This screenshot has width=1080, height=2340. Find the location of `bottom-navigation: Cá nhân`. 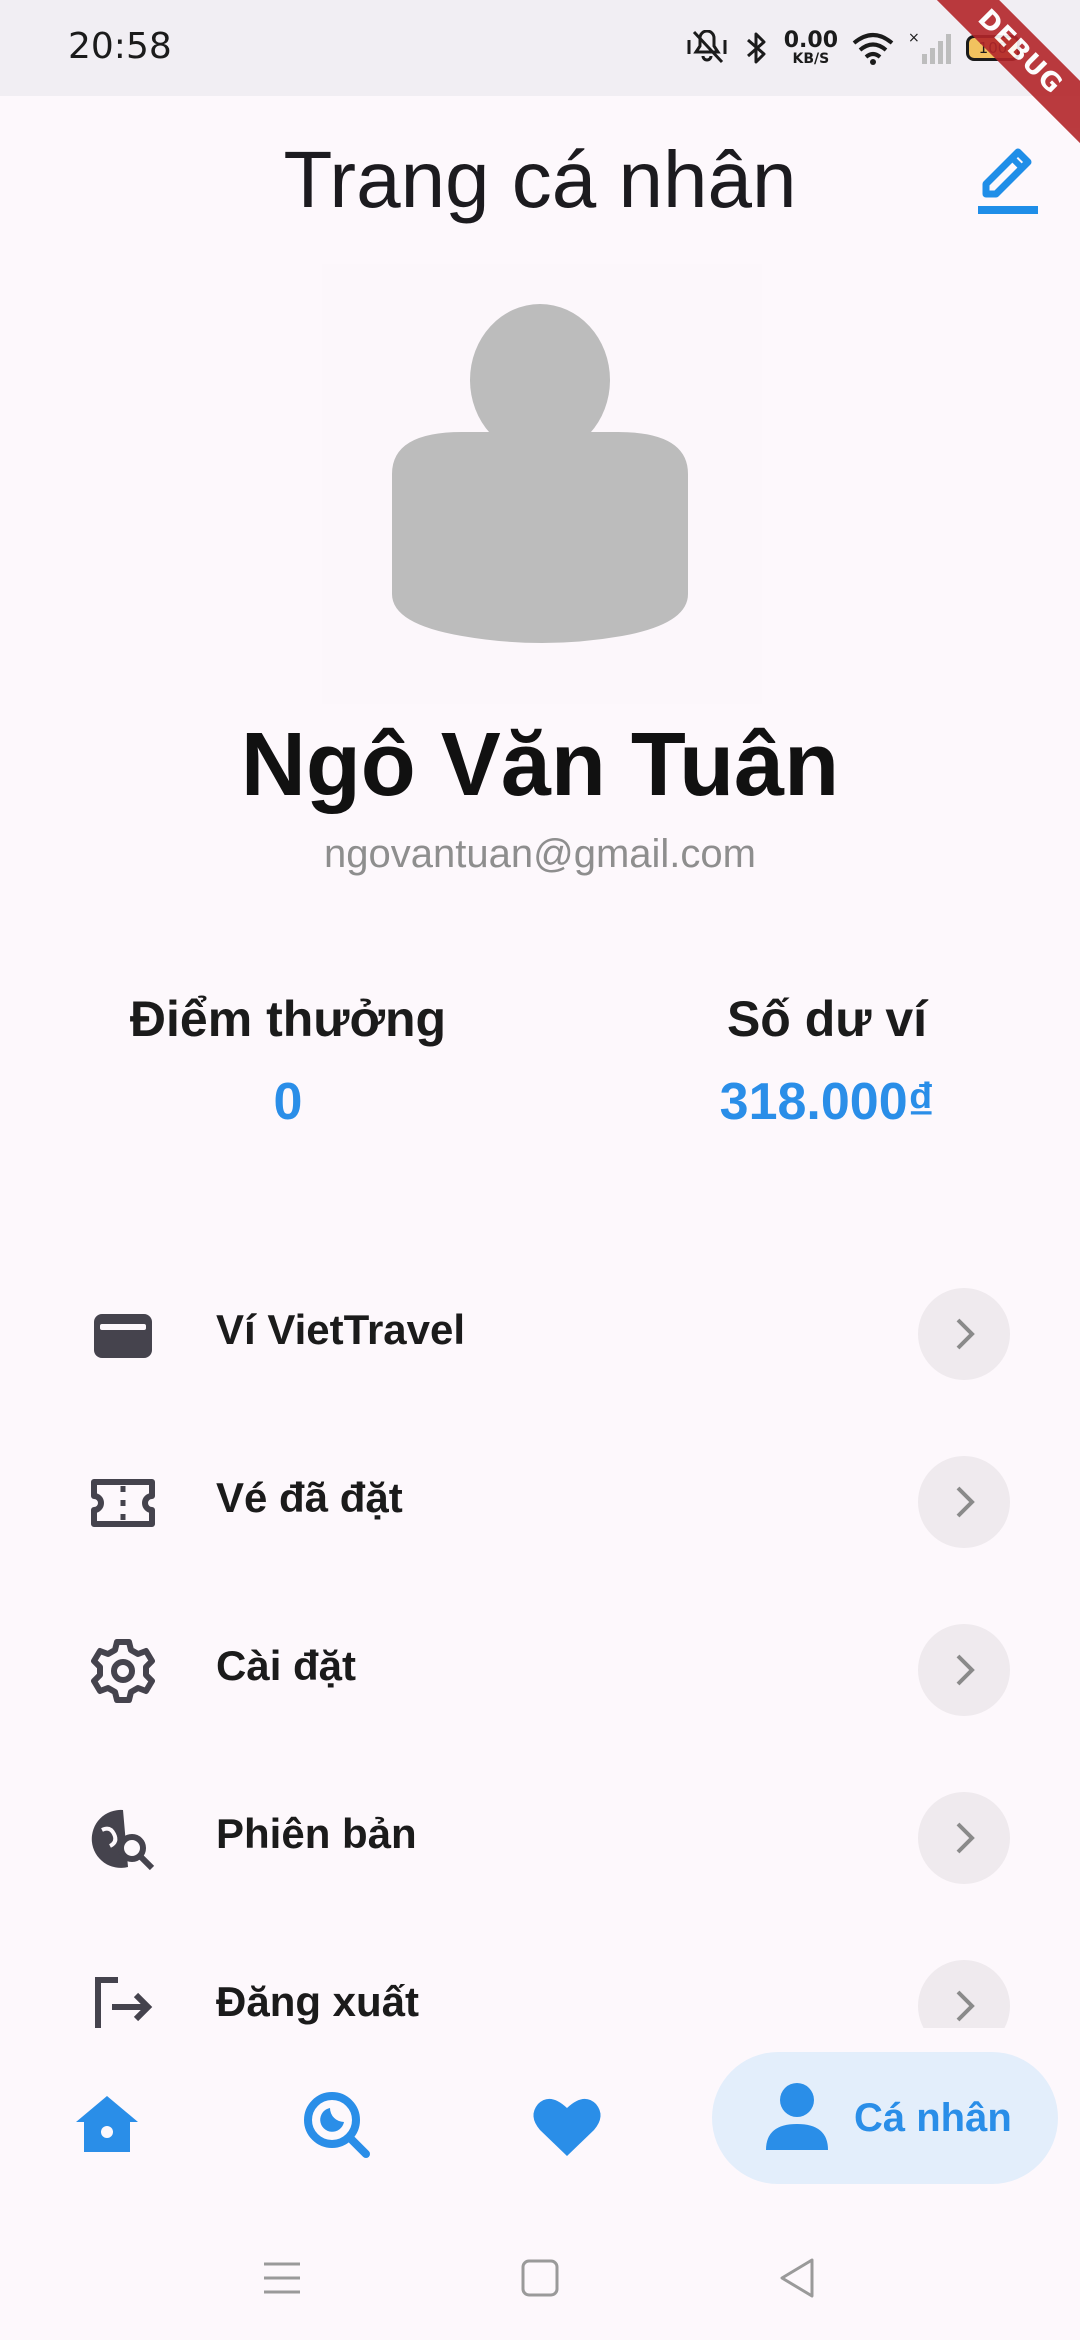

bottom-navigation: Cá nhân is located at coordinates (540, 2120).